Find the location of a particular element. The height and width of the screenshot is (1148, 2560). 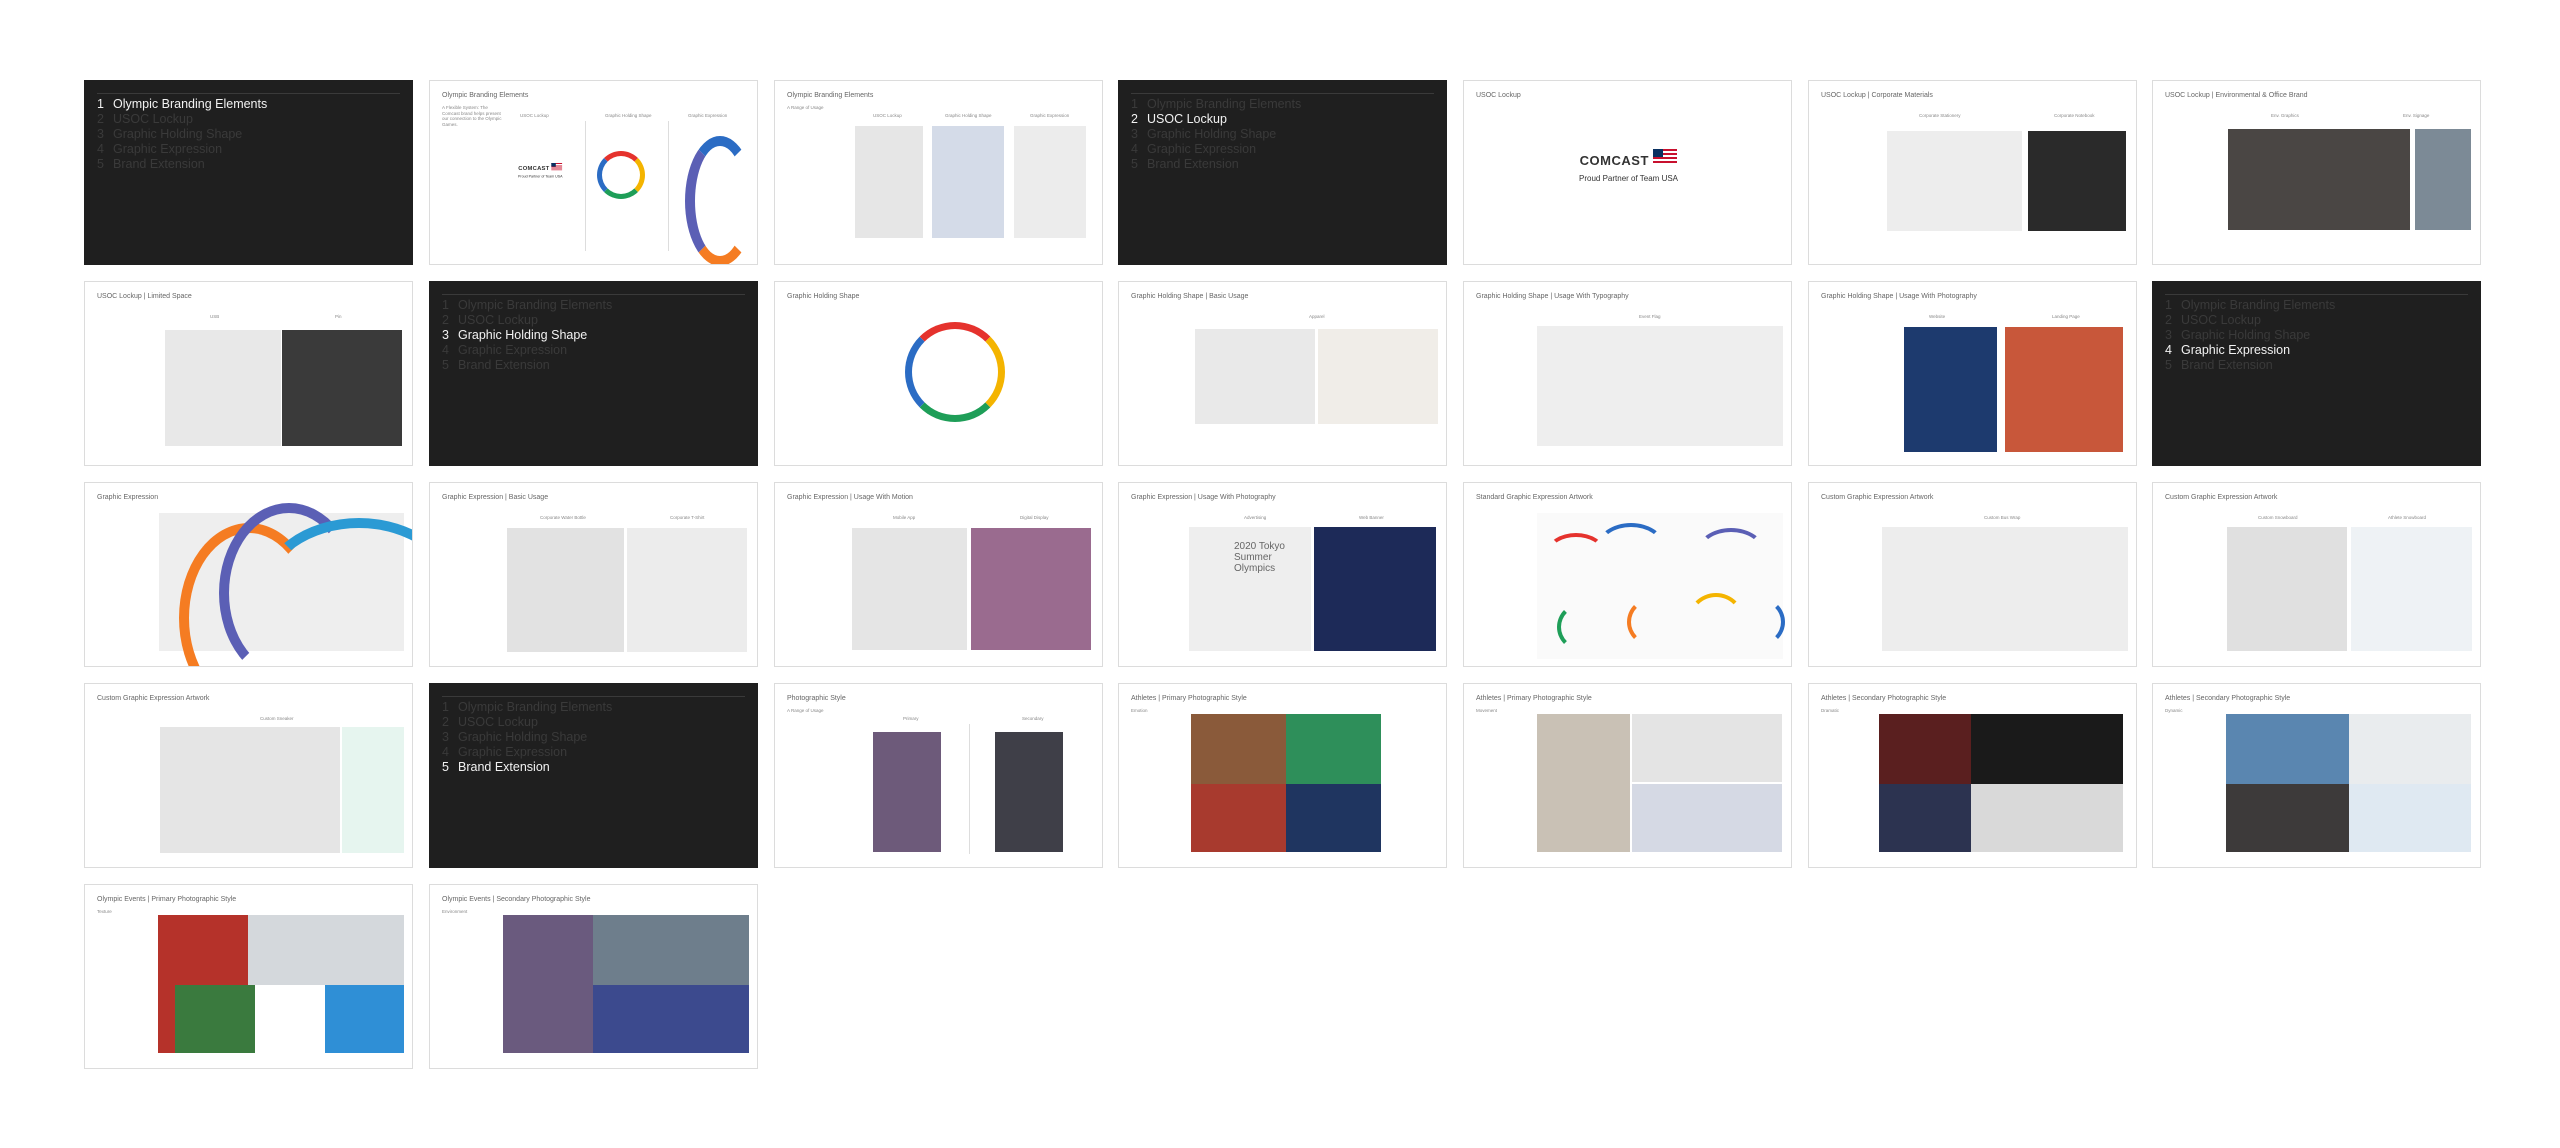

slide-title: Standard Graphic Expression Artwork is located at coordinates (1534, 497).